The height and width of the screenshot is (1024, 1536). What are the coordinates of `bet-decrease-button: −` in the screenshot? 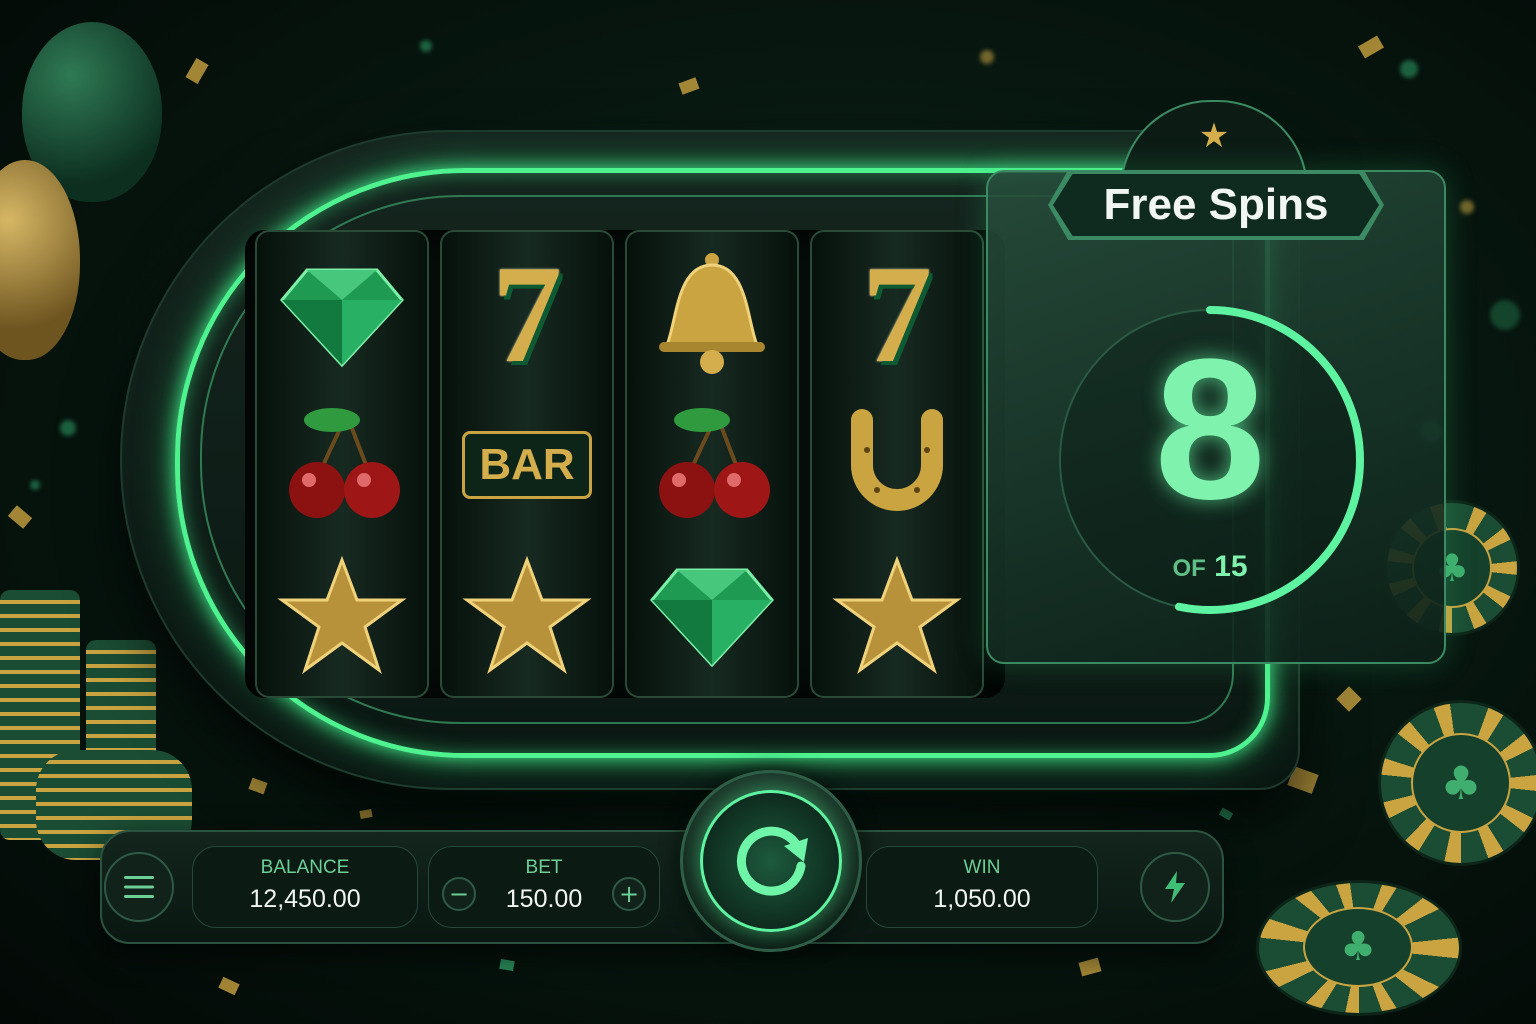 It's located at (459, 894).